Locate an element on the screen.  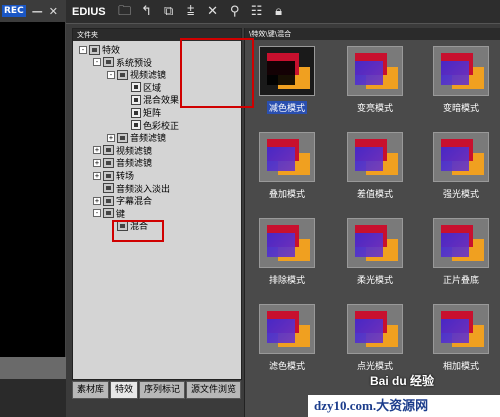
tree-item: 音频淡入淡出 is located at coordinates (131, 188).